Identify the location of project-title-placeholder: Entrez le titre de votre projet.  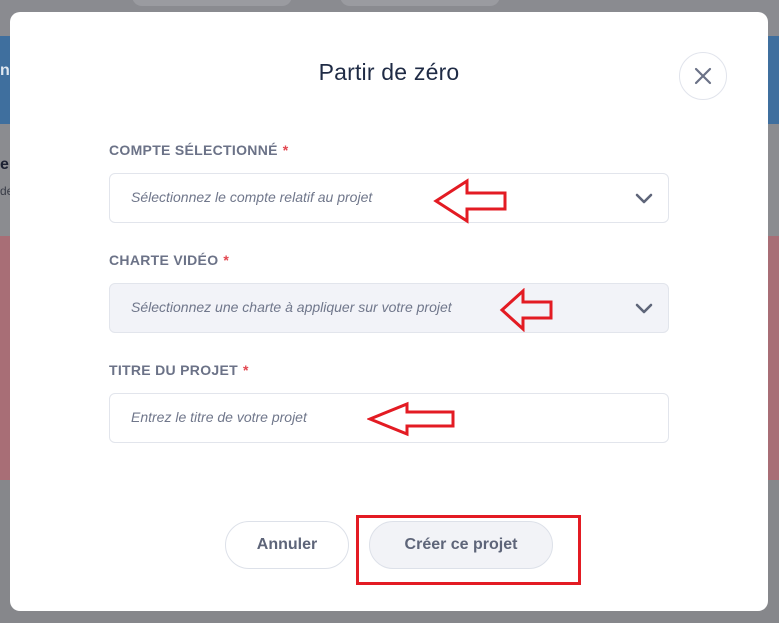
(219, 417).